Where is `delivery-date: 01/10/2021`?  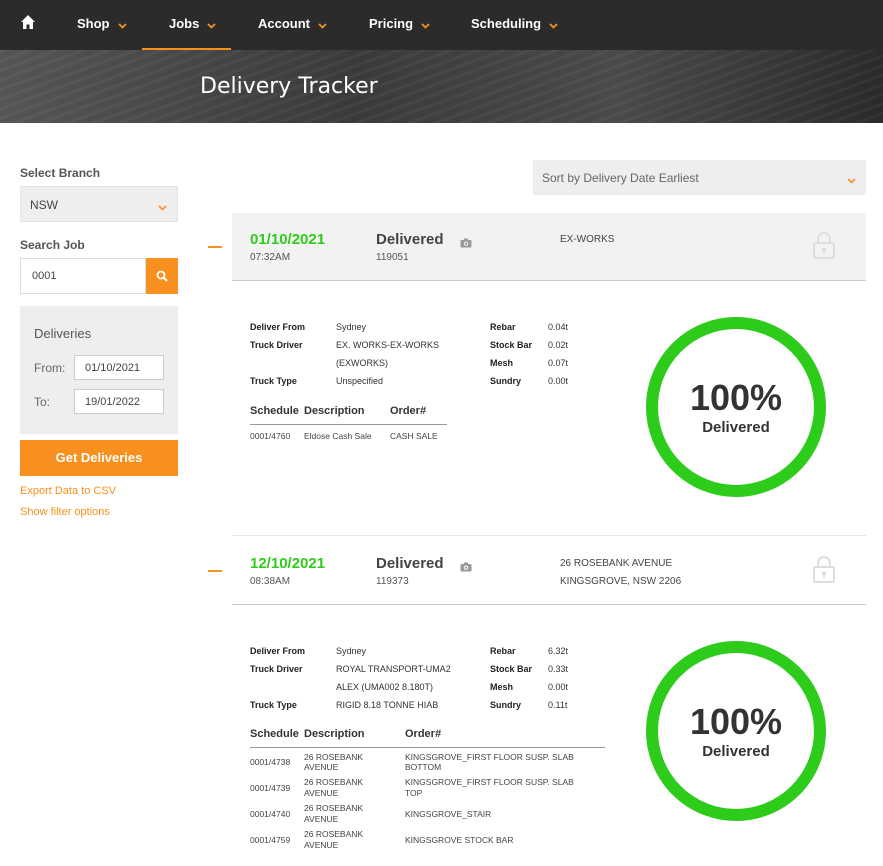
delivery-date: 01/10/2021 is located at coordinates (288, 239).